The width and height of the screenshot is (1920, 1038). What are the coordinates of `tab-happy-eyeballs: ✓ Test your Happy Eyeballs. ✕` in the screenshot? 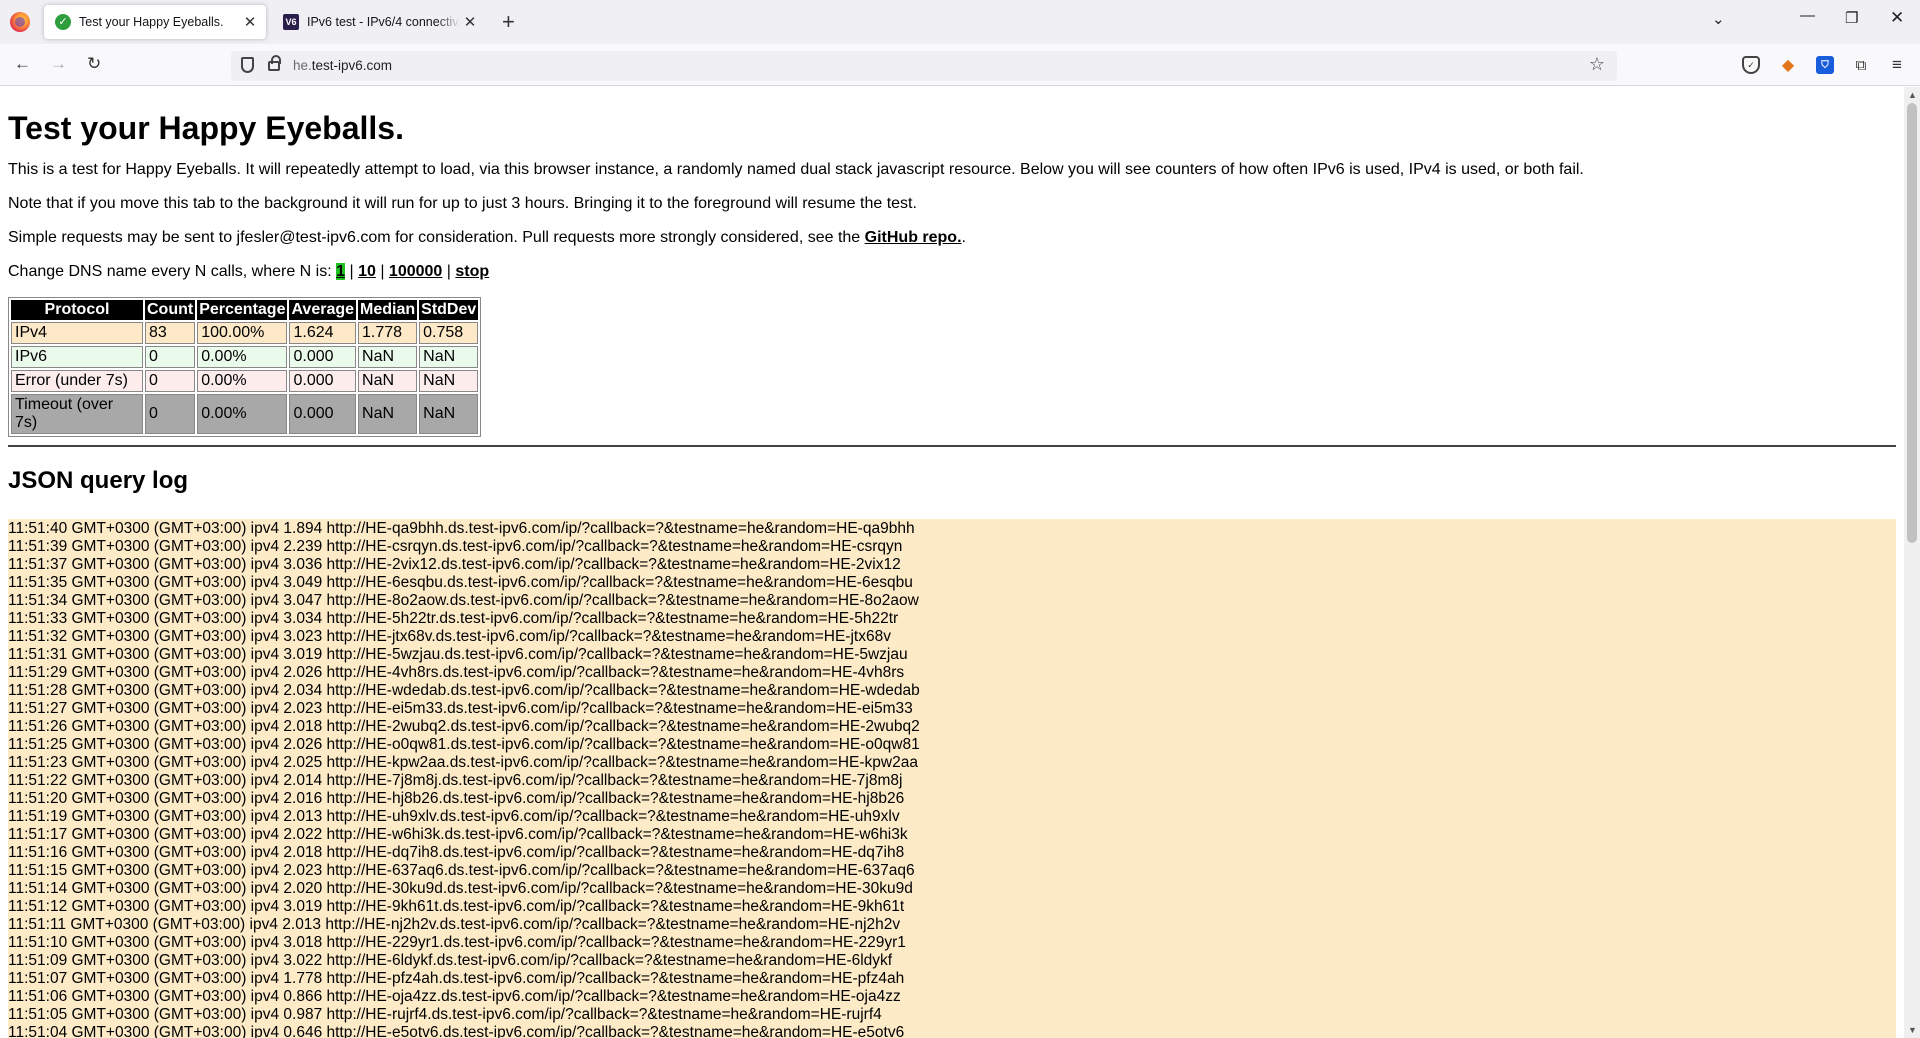 It's located at (155, 22).